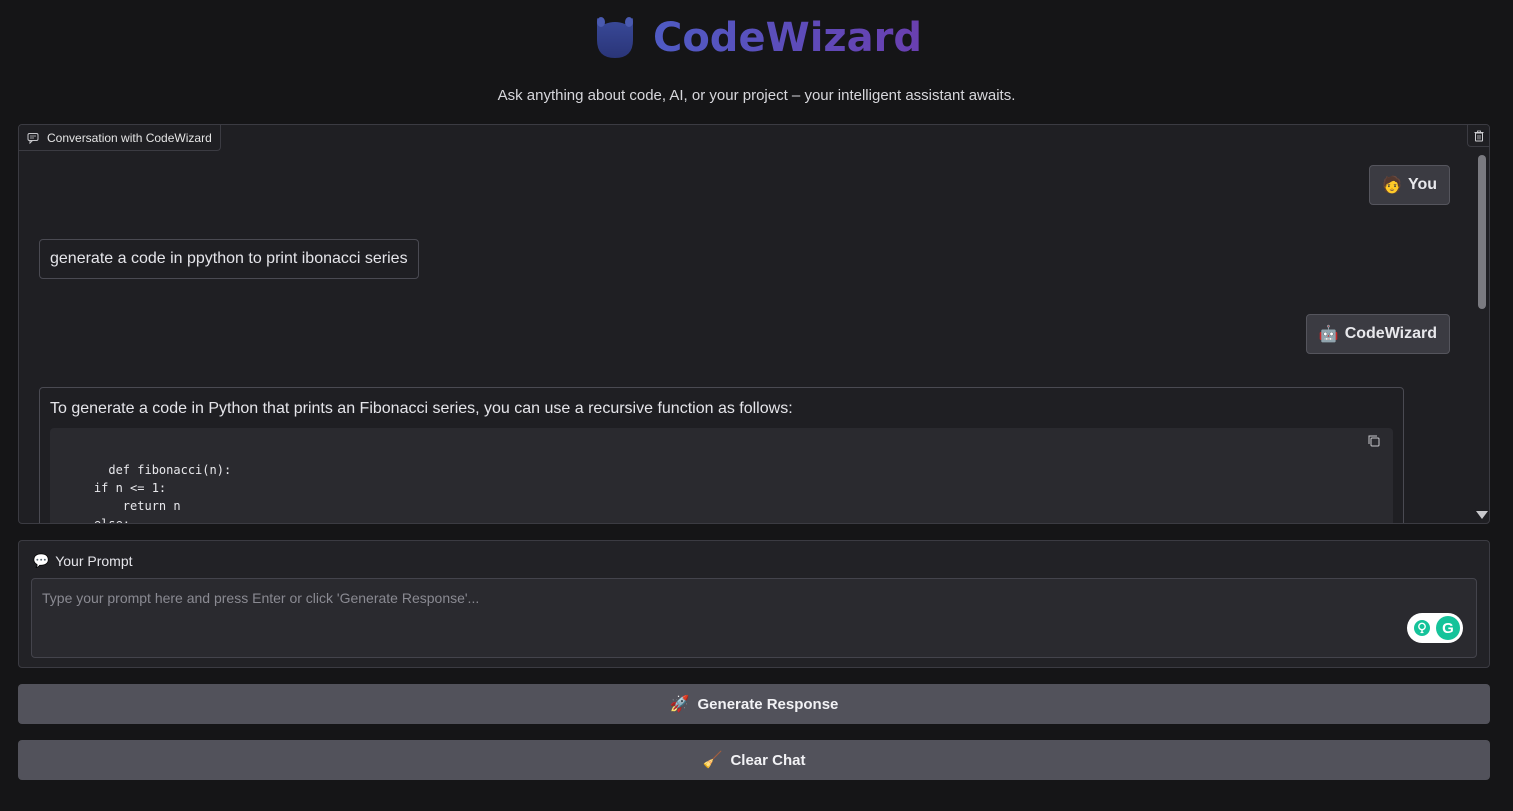 Image resolution: width=1513 pixels, height=811 pixels. What do you see at coordinates (1422, 184) in the screenshot?
I see `user-role-label: You` at bounding box center [1422, 184].